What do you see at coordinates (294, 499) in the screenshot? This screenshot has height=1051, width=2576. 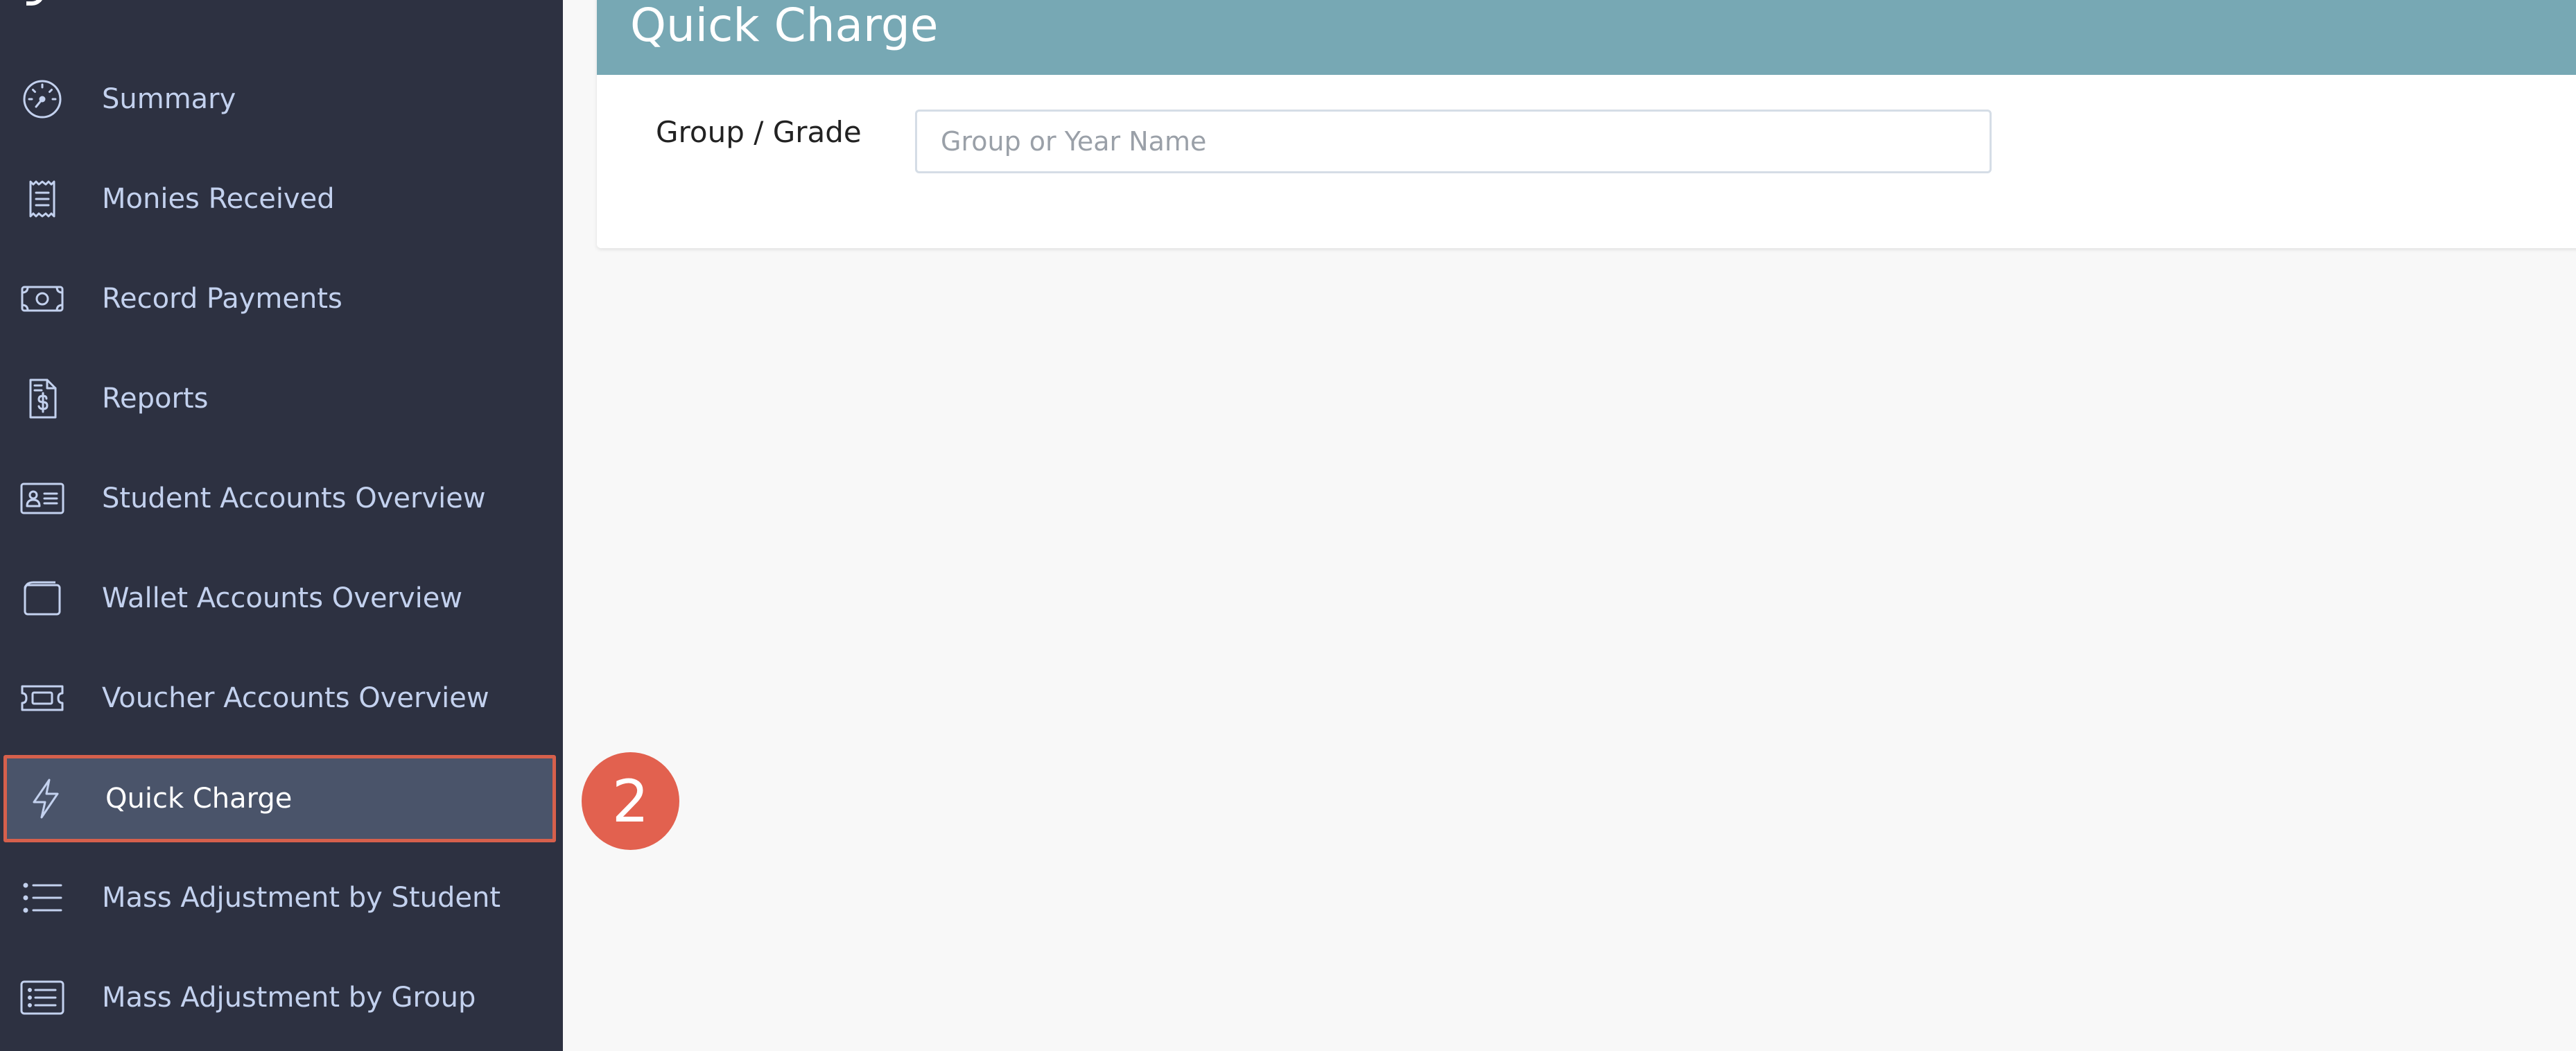 I see `sidebar-item-label: Student Accounts Overview` at bounding box center [294, 499].